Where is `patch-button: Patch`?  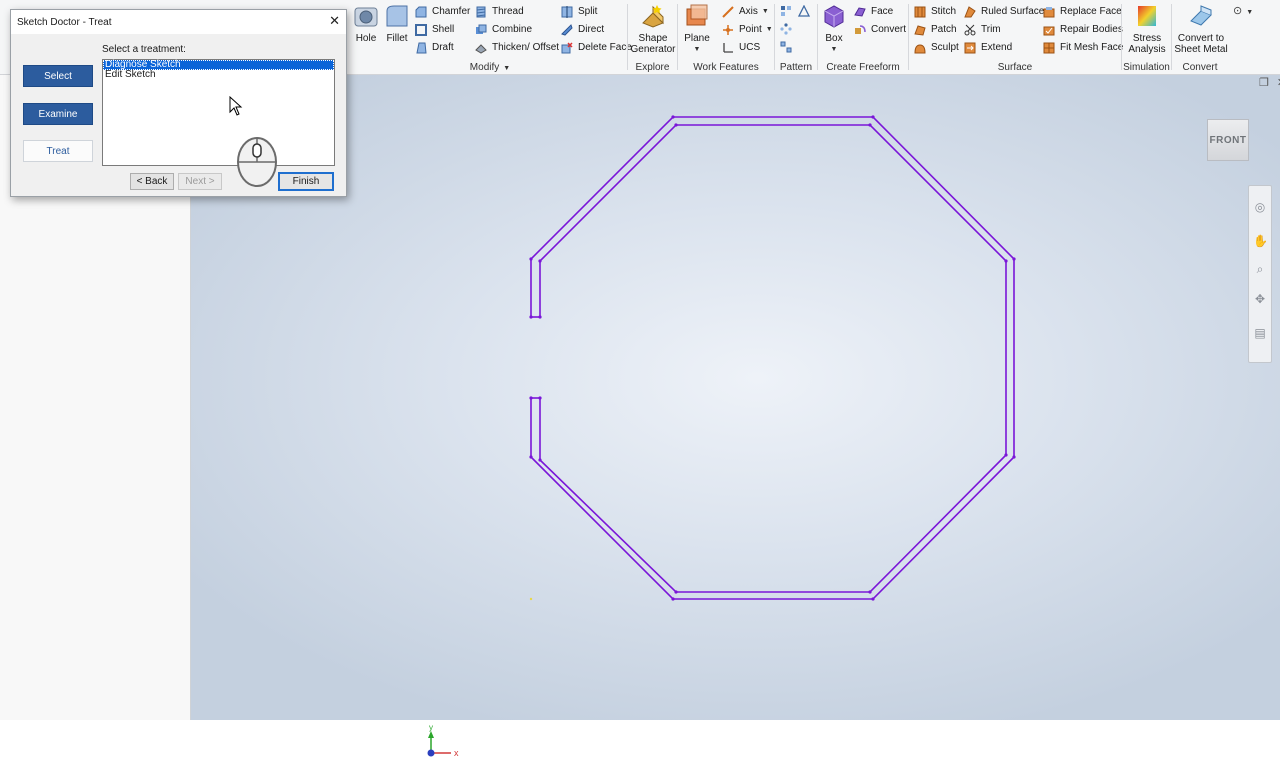 patch-button: Patch is located at coordinates (935, 29).